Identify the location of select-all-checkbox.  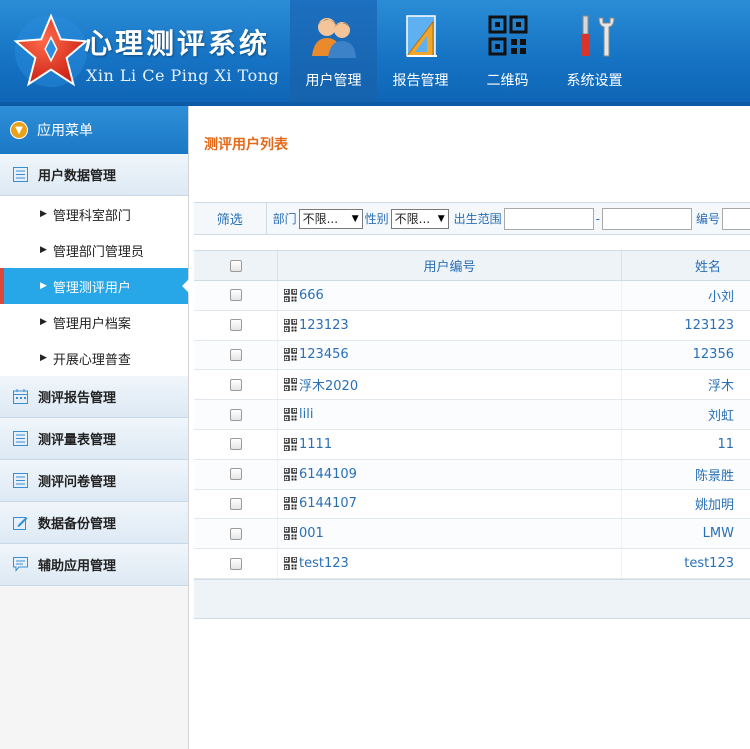
(235, 265).